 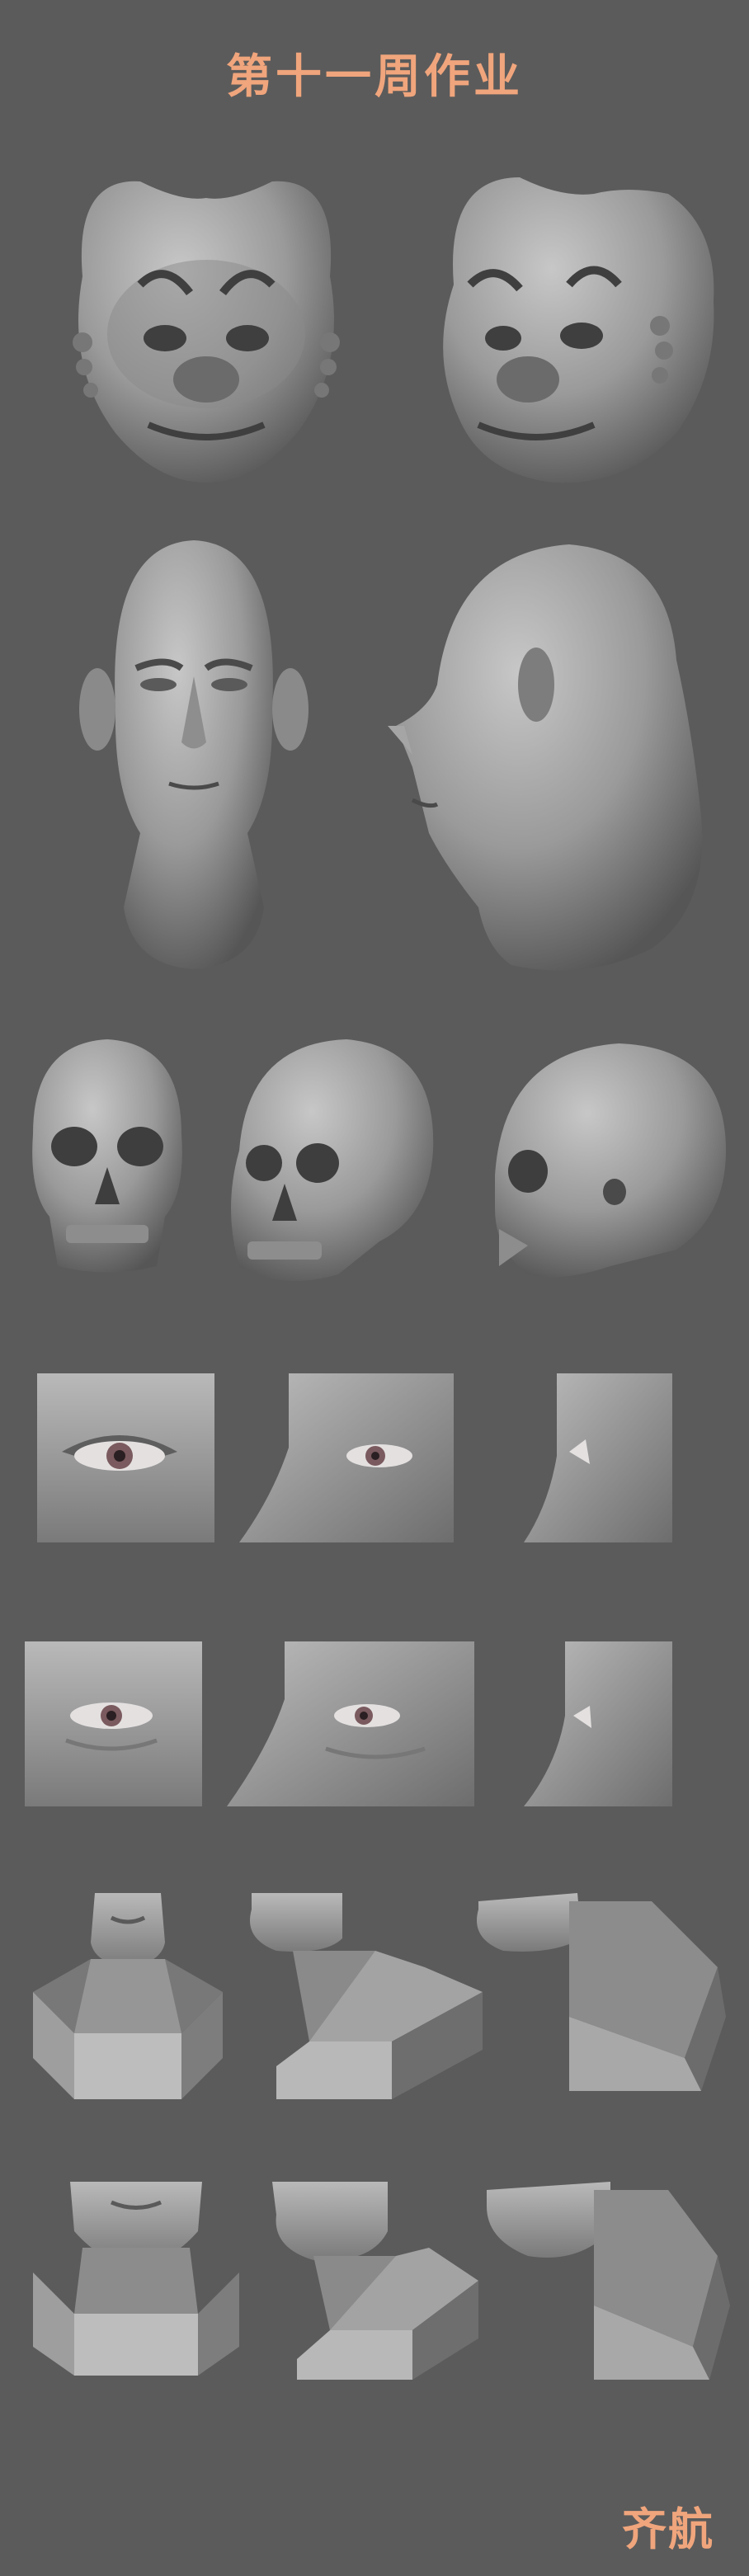 I want to click on head-side, so click(x=546, y=757).